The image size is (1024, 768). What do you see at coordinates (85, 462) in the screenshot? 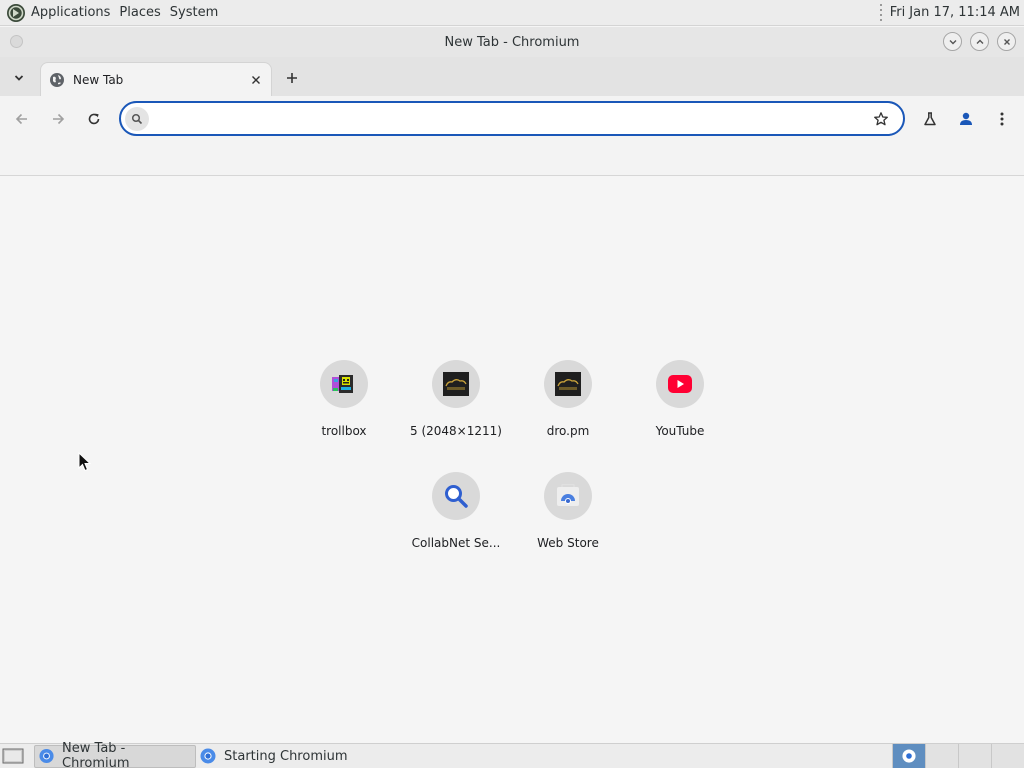
I see `mouse-cursor-icon` at bounding box center [85, 462].